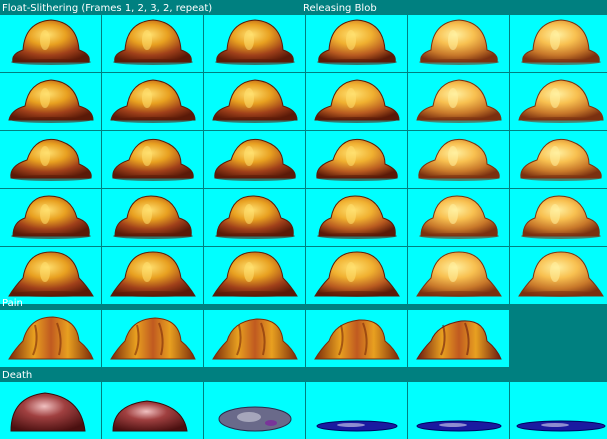 This screenshot has width=607, height=439. I want to click on sprite-frame-r2-c2, so click(152, 101).